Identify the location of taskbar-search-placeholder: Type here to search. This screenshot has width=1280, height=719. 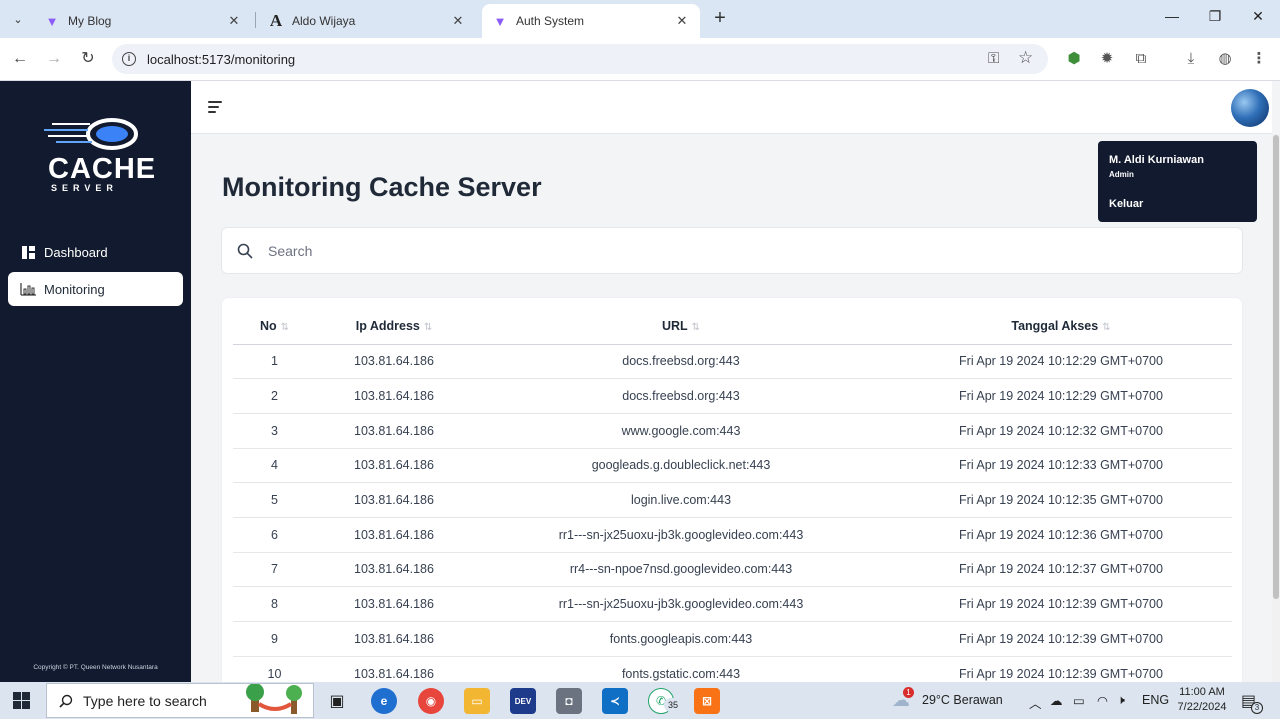
(145, 700).